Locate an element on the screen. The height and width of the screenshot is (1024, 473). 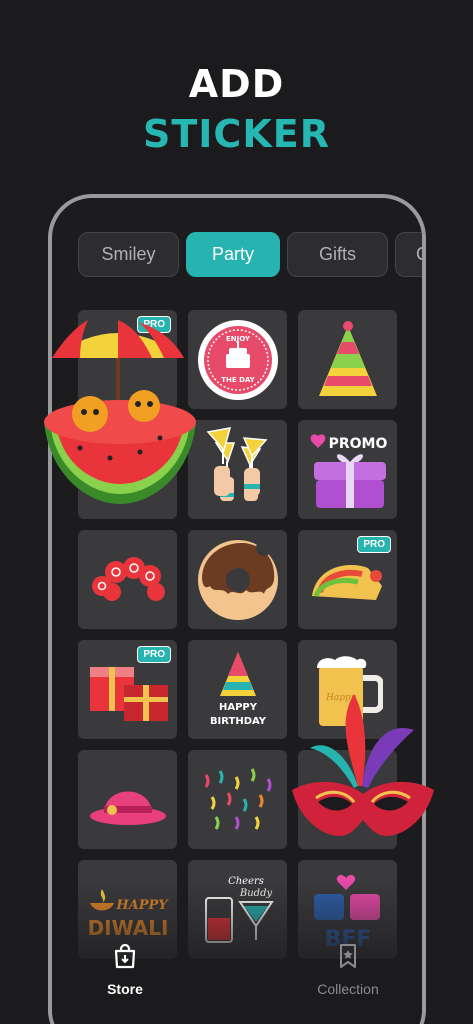
sticker-cell-enjoy-the-day: ENJOY THE DAY is located at coordinates (237, 359).